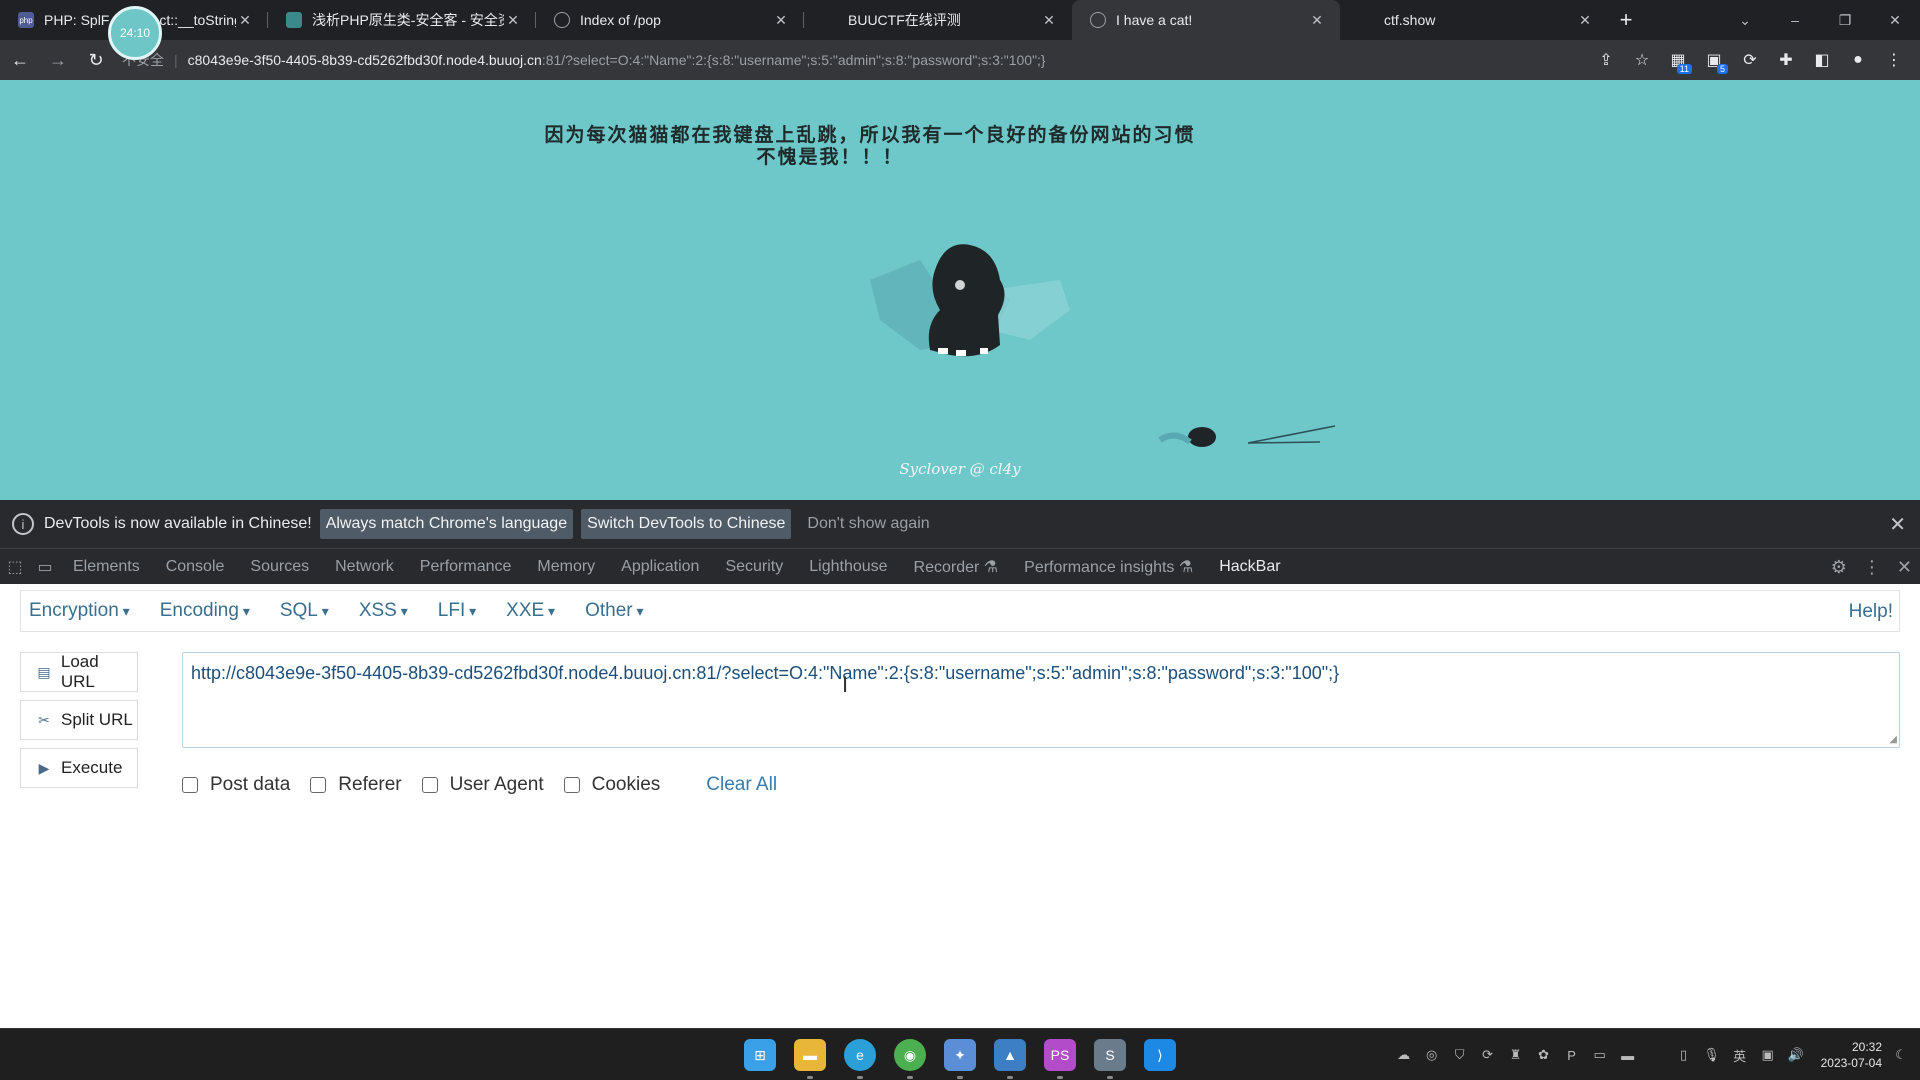 The image size is (1920, 1080). What do you see at coordinates (1796, 1055) in the screenshot?
I see `volume-icon: 🔊` at bounding box center [1796, 1055].